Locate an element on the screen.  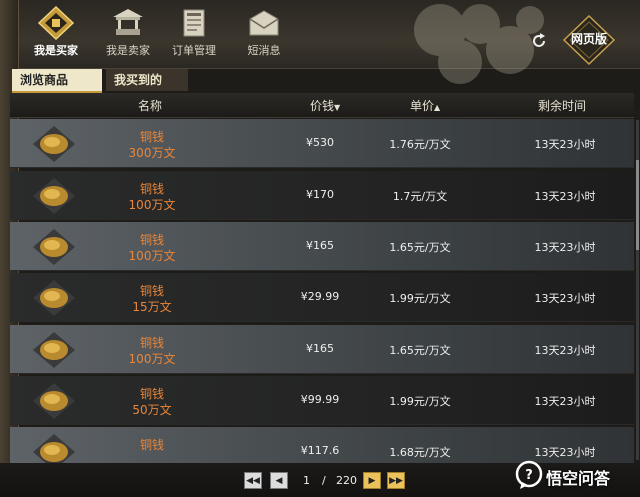
nav-messages-label: 短消息 is located at coordinates (264, 50).